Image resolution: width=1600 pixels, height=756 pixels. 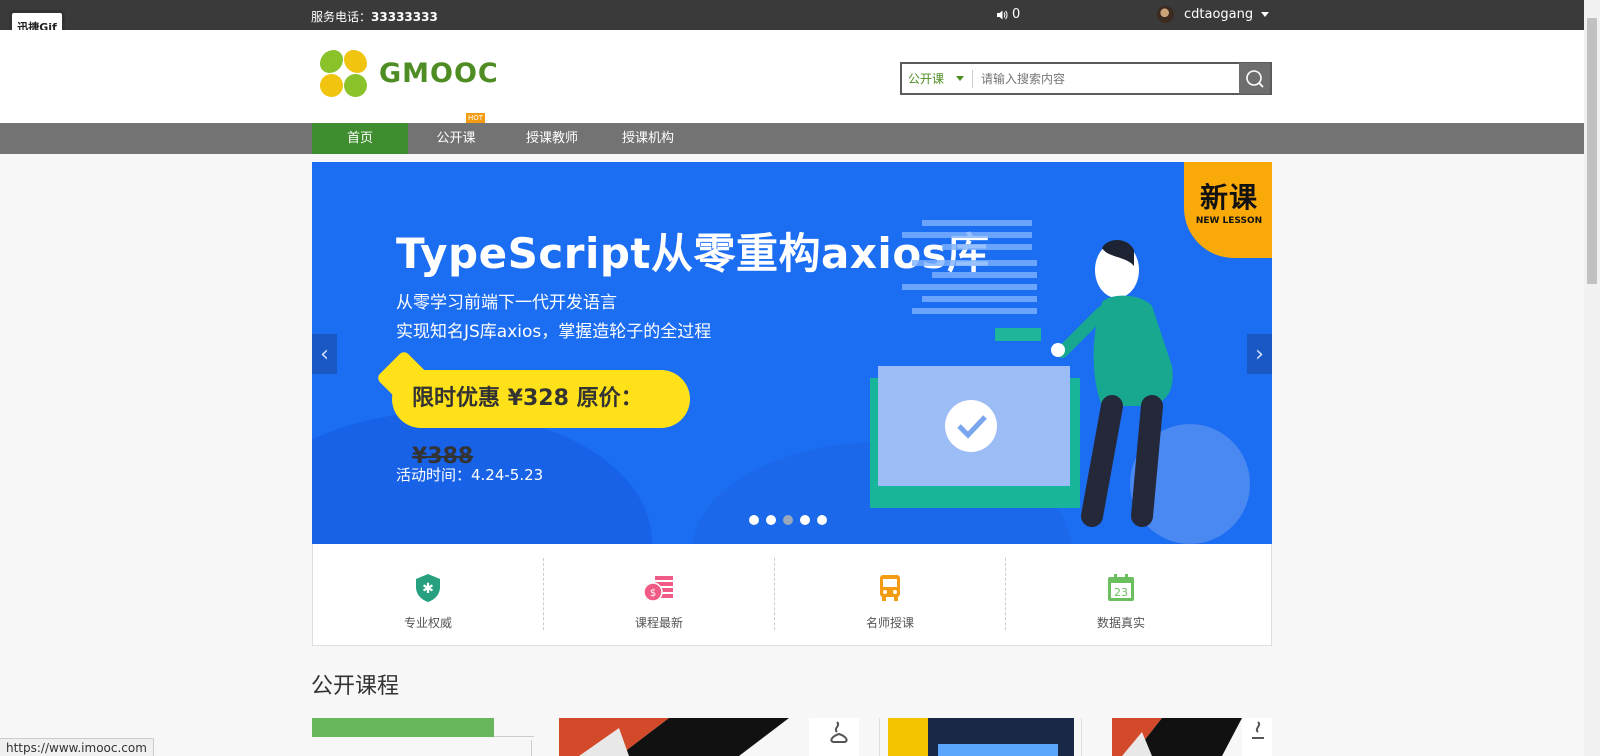 What do you see at coordinates (1229, 221) in the screenshot?
I see `new-lesson-en: NEW LESSON` at bounding box center [1229, 221].